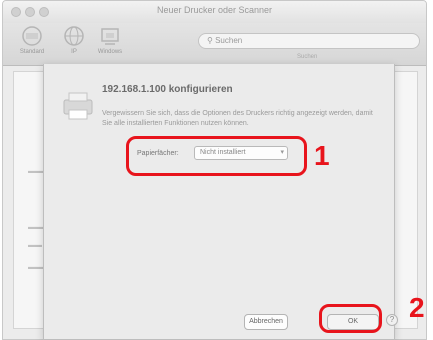  I want to click on toolbar-windows-button: Windows, so click(110, 44).